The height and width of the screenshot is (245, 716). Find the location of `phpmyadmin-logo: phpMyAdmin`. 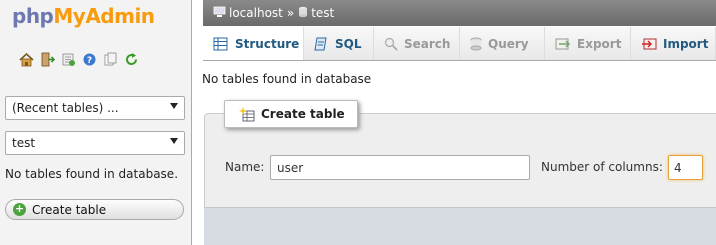

phpmyadmin-logo: phpMyAdmin is located at coordinates (83, 19).